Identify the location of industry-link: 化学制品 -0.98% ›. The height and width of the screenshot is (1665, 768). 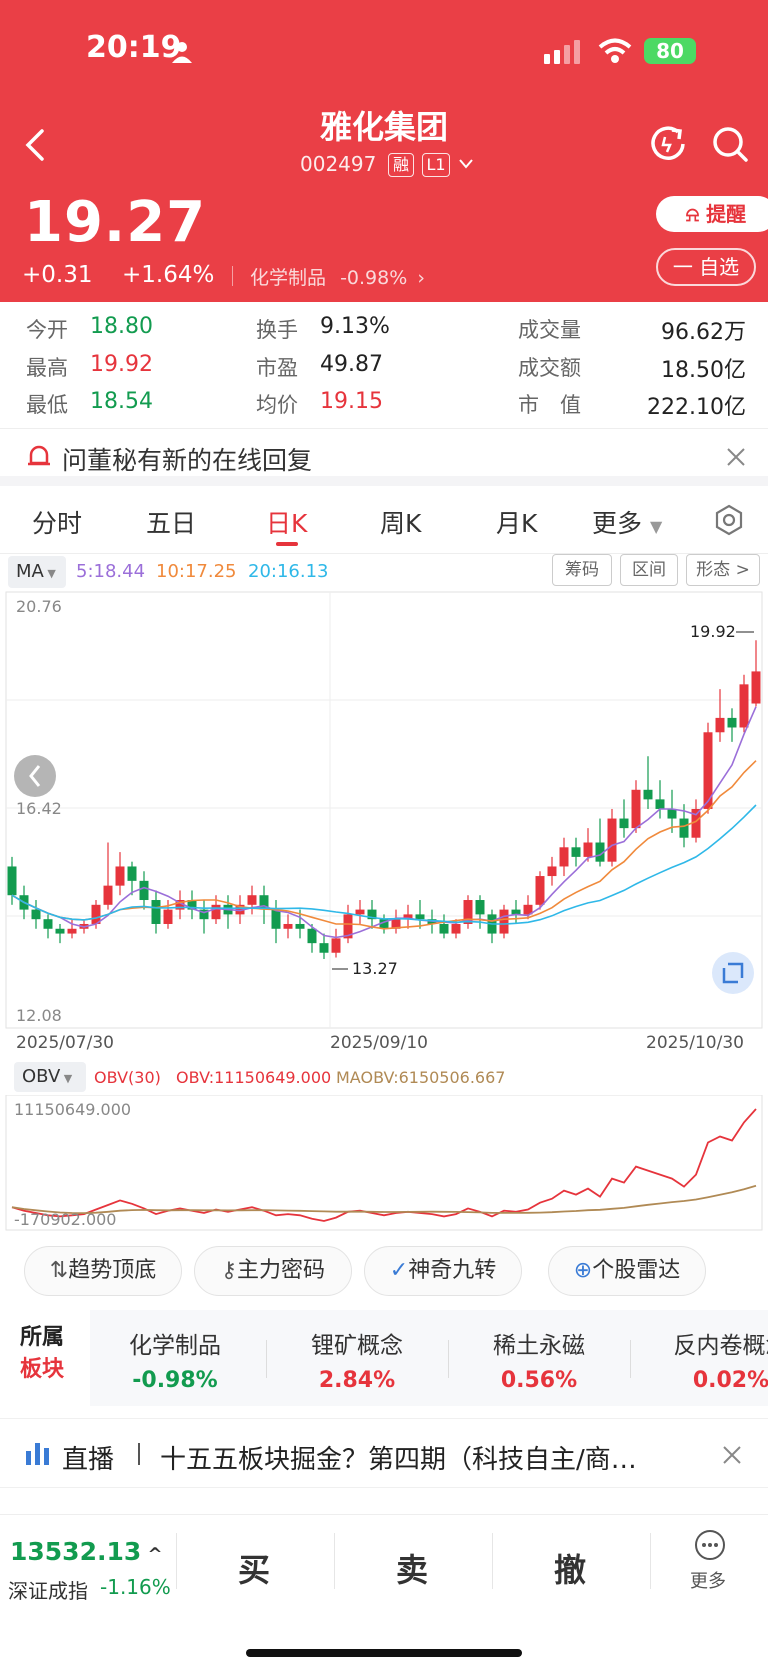
(337, 276).